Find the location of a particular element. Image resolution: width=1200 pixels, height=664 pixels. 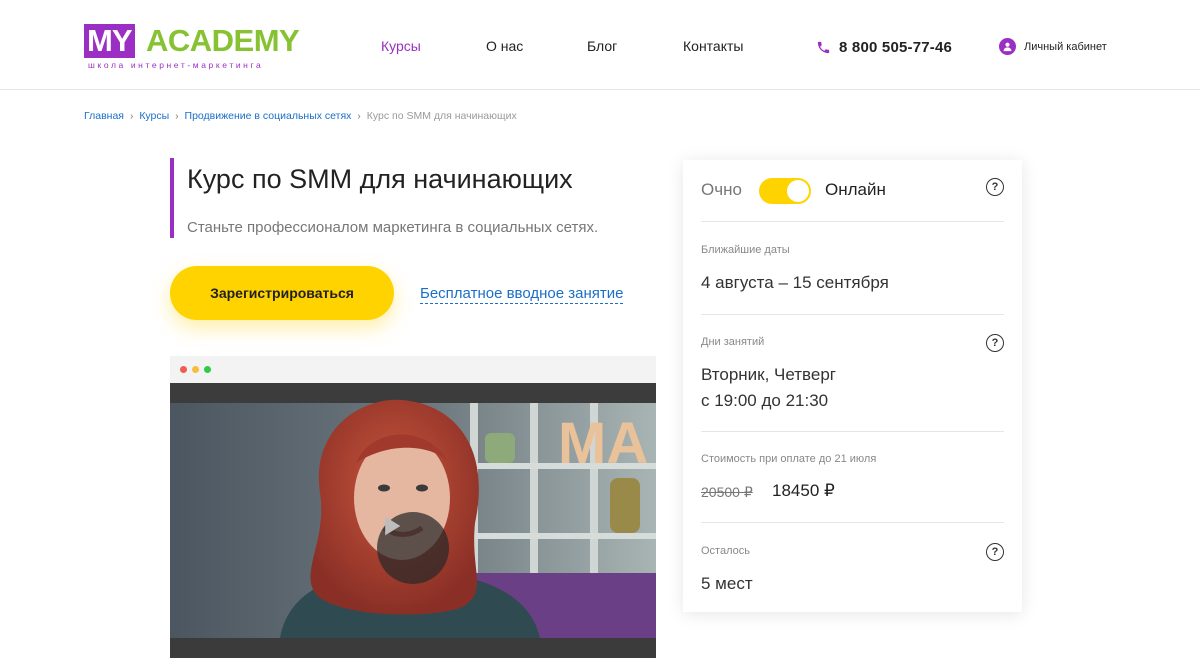

phone-link: 8 800 505-77-46 is located at coordinates (884, 47).